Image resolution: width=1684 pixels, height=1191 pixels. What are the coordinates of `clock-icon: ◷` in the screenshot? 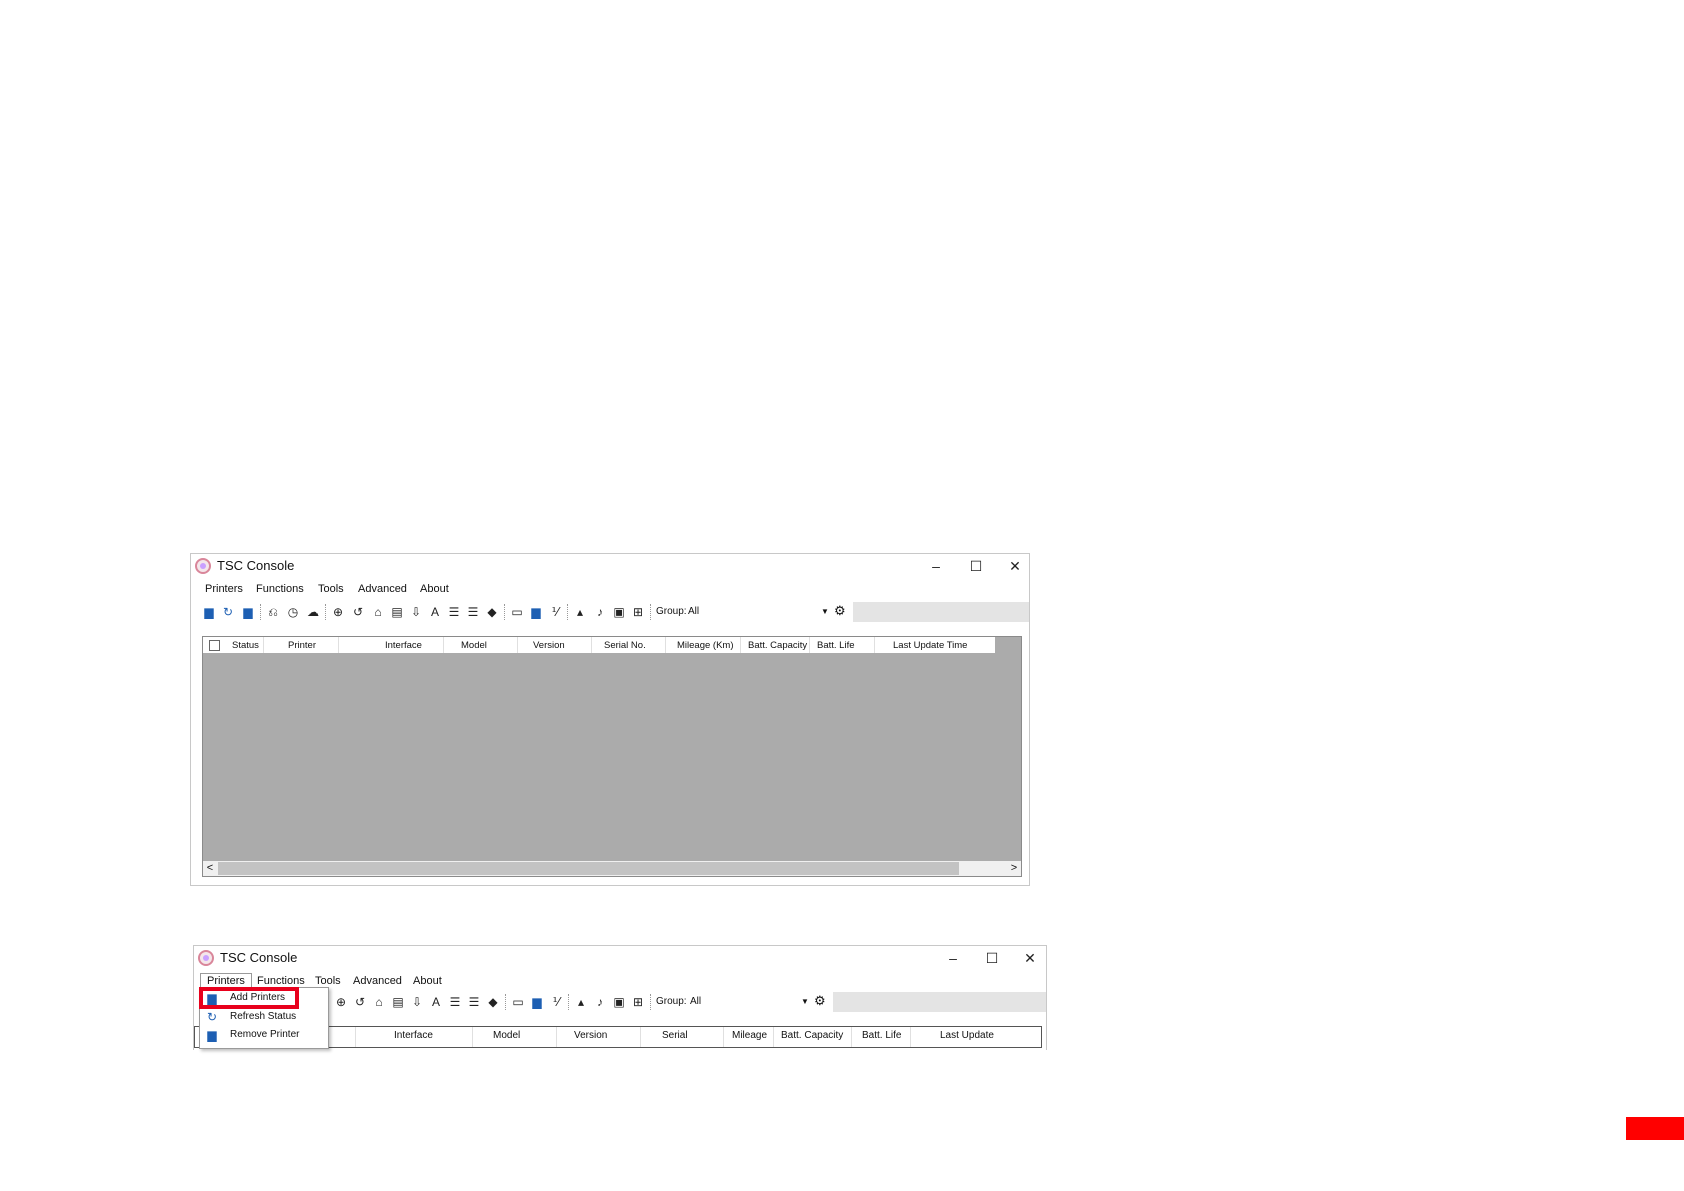 It's located at (293, 612).